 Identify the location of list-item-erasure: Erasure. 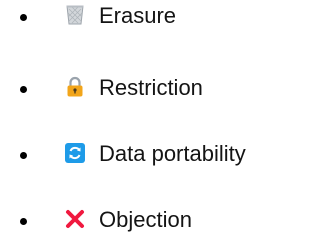
(152, 17).